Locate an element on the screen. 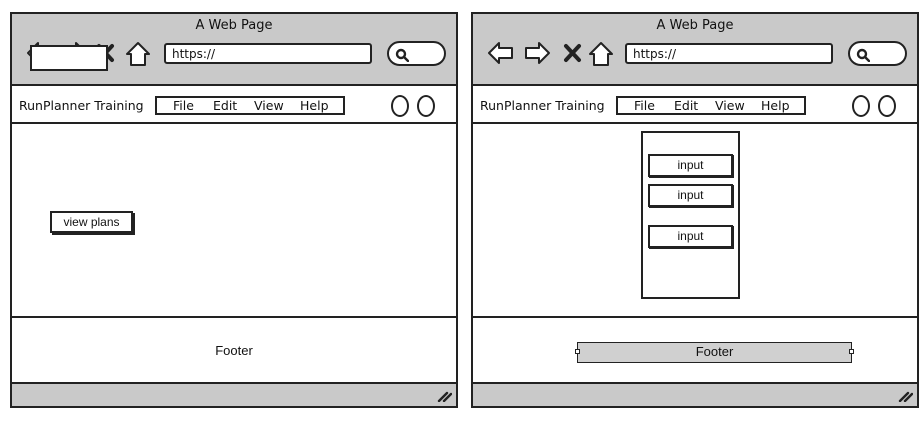 Image resolution: width=924 pixels, height=422 pixels. form-panel: input input input is located at coordinates (690, 215).